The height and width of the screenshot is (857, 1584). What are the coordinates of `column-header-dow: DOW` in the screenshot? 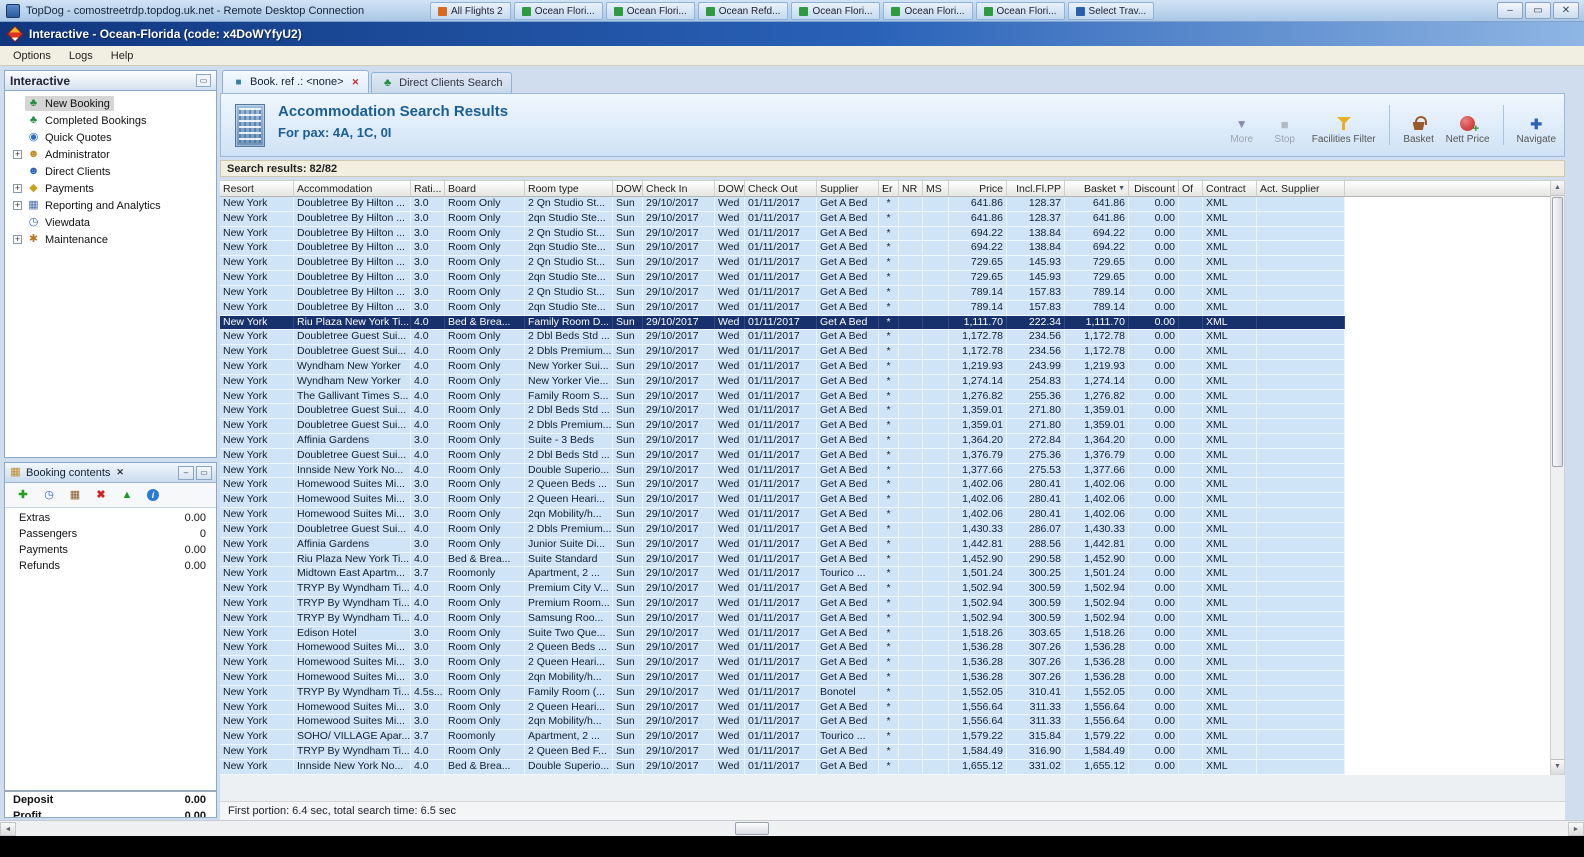 It's located at (730, 188).